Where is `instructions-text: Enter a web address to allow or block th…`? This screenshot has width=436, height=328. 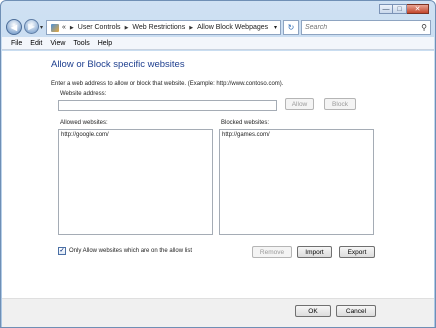
instructions-text: Enter a web address to allow or block th… is located at coordinates (167, 84).